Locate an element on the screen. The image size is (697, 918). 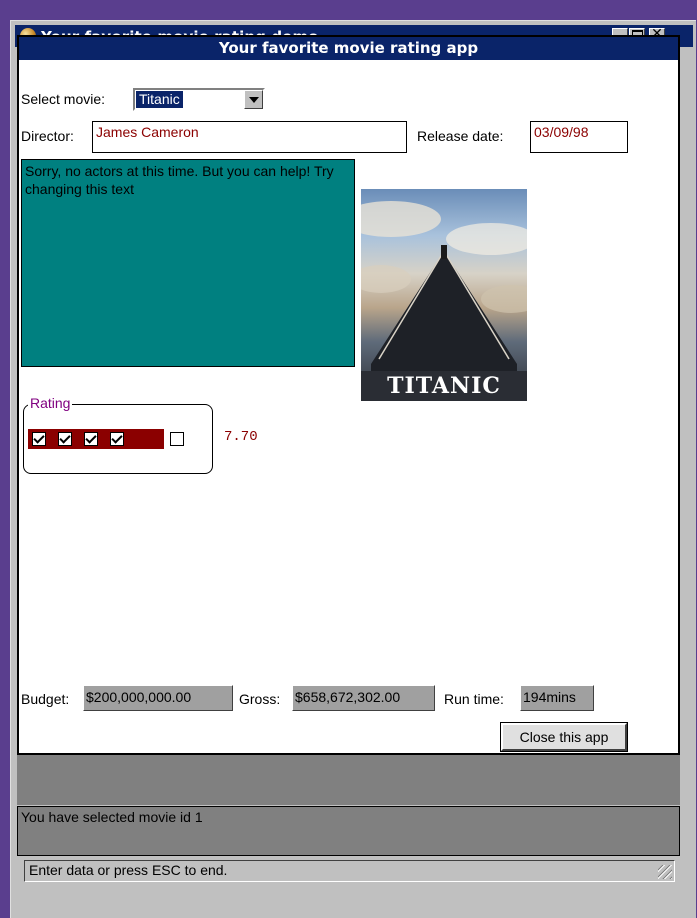
release-date-field: 03/09/98 is located at coordinates (579, 137).